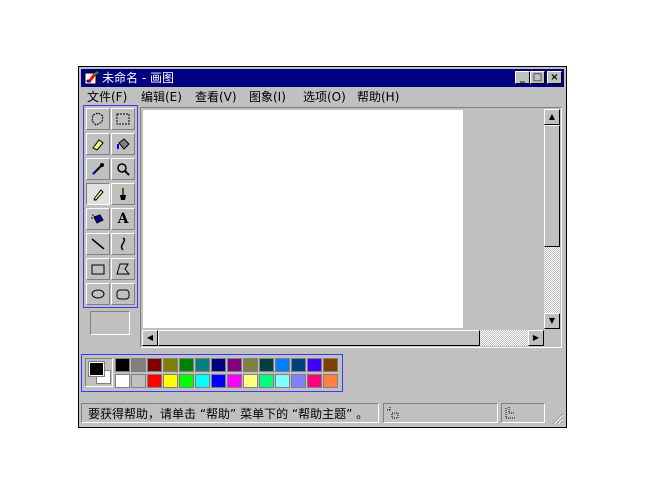 This screenshot has height=503, width=649. I want to click on title-bar: 未命名 - 画图 _ □ ×, so click(322, 78).